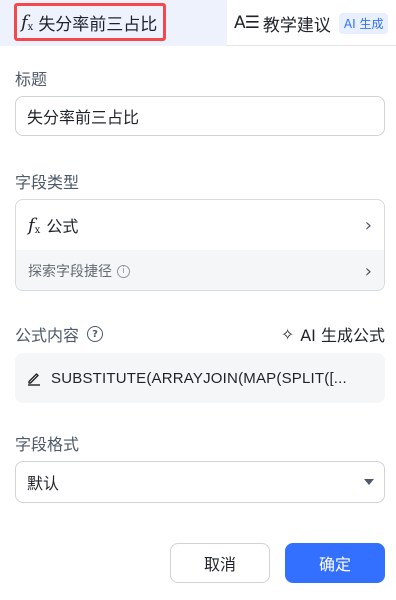  What do you see at coordinates (47, 182) in the screenshot?
I see `field-type-label: 字段类型` at bounding box center [47, 182].